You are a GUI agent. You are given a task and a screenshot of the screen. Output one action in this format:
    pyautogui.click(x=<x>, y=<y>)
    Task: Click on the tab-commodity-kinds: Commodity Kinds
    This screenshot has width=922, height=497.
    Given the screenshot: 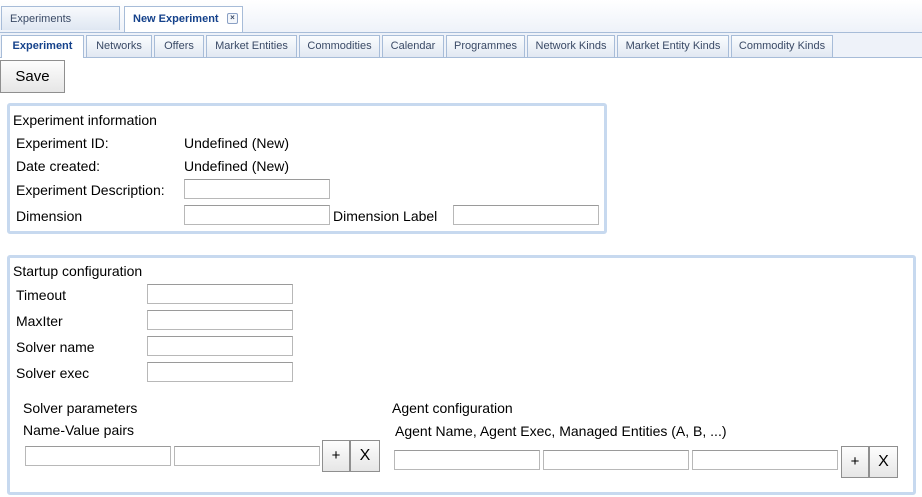 What is the action you would take?
    pyautogui.click(x=782, y=46)
    